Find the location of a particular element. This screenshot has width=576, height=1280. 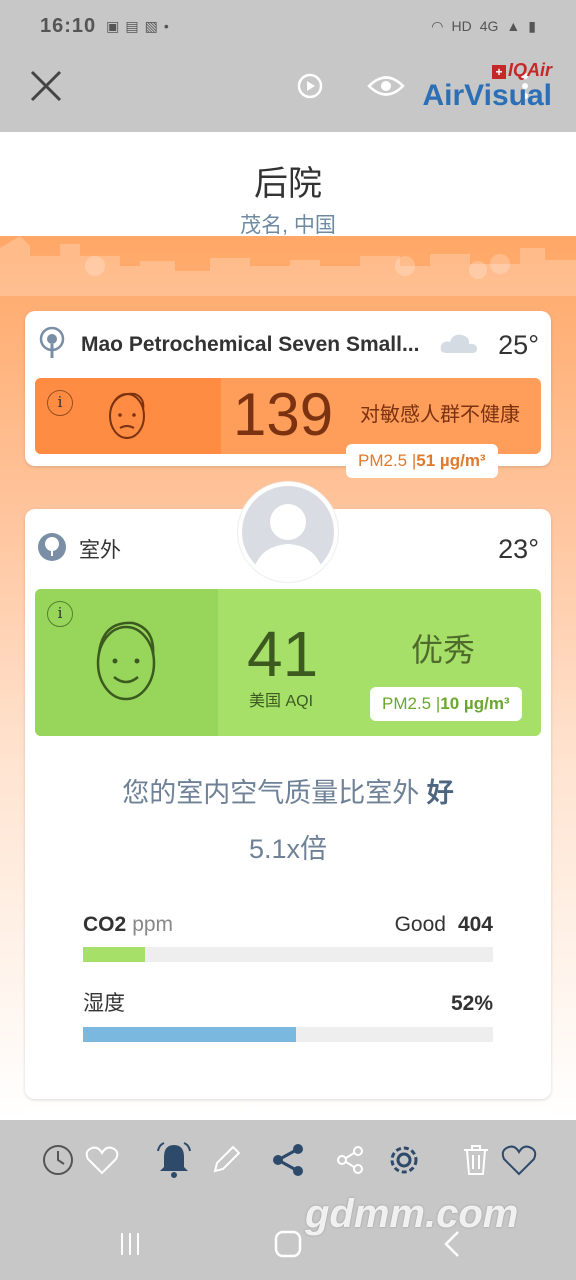

brand-logo: + IQAir AirVisual is located at coordinates (487, 85).